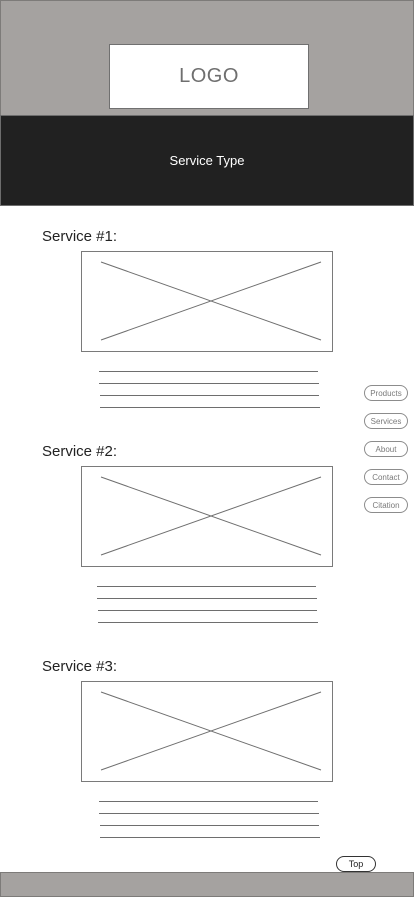  I want to click on nav-about-button: About, so click(386, 449).